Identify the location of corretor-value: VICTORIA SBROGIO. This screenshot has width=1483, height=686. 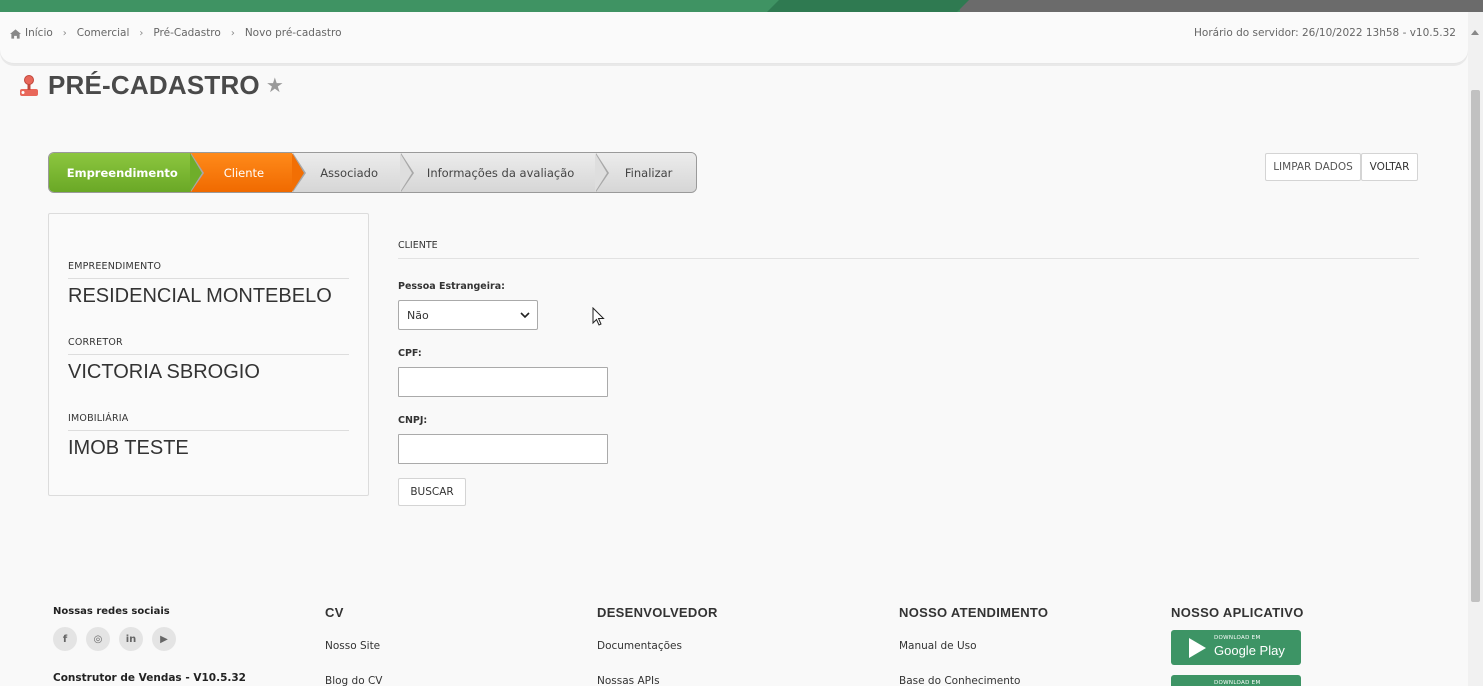
(164, 372).